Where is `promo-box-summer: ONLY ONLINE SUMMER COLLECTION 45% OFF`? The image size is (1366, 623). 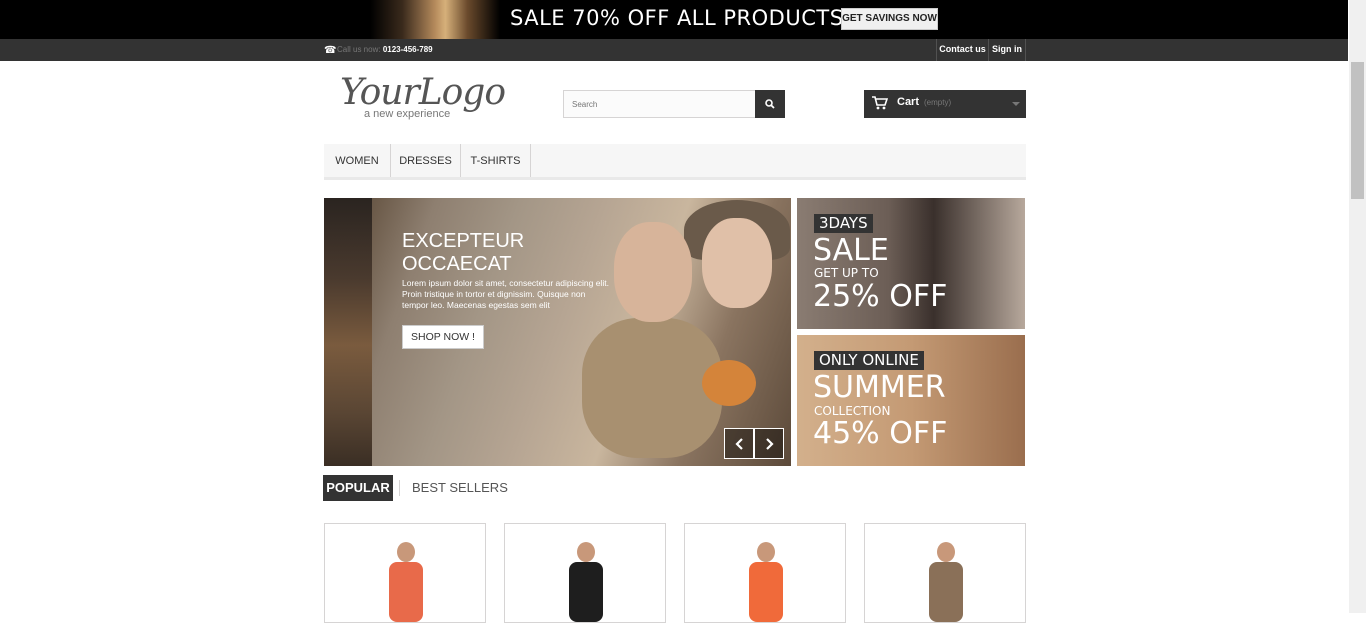 promo-box-summer: ONLY ONLINE SUMMER COLLECTION 45% OFF is located at coordinates (911, 400).